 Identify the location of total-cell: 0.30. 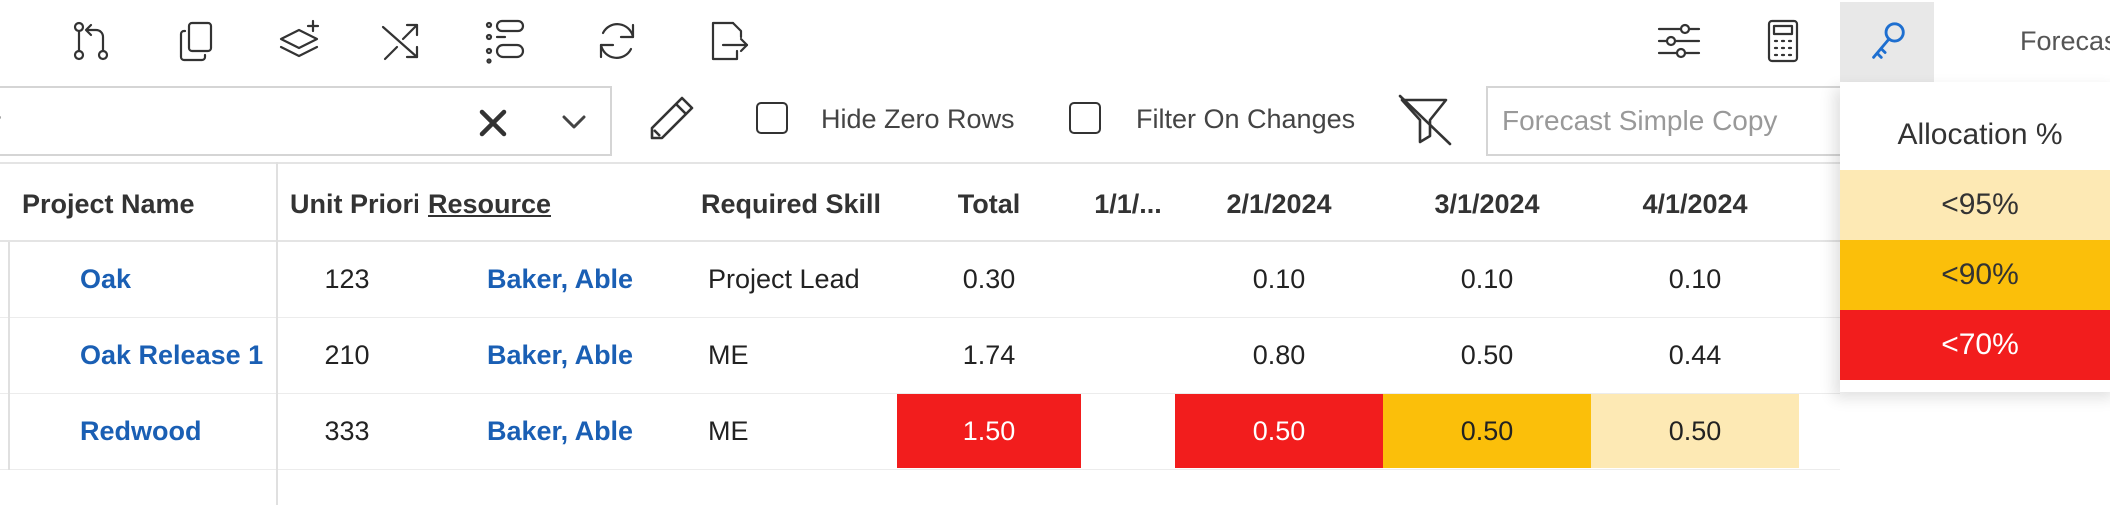
(989, 279).